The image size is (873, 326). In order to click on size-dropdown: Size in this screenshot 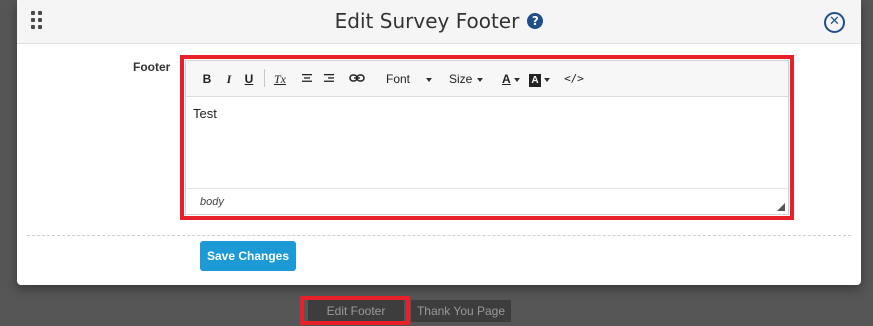, I will do `click(471, 79)`.